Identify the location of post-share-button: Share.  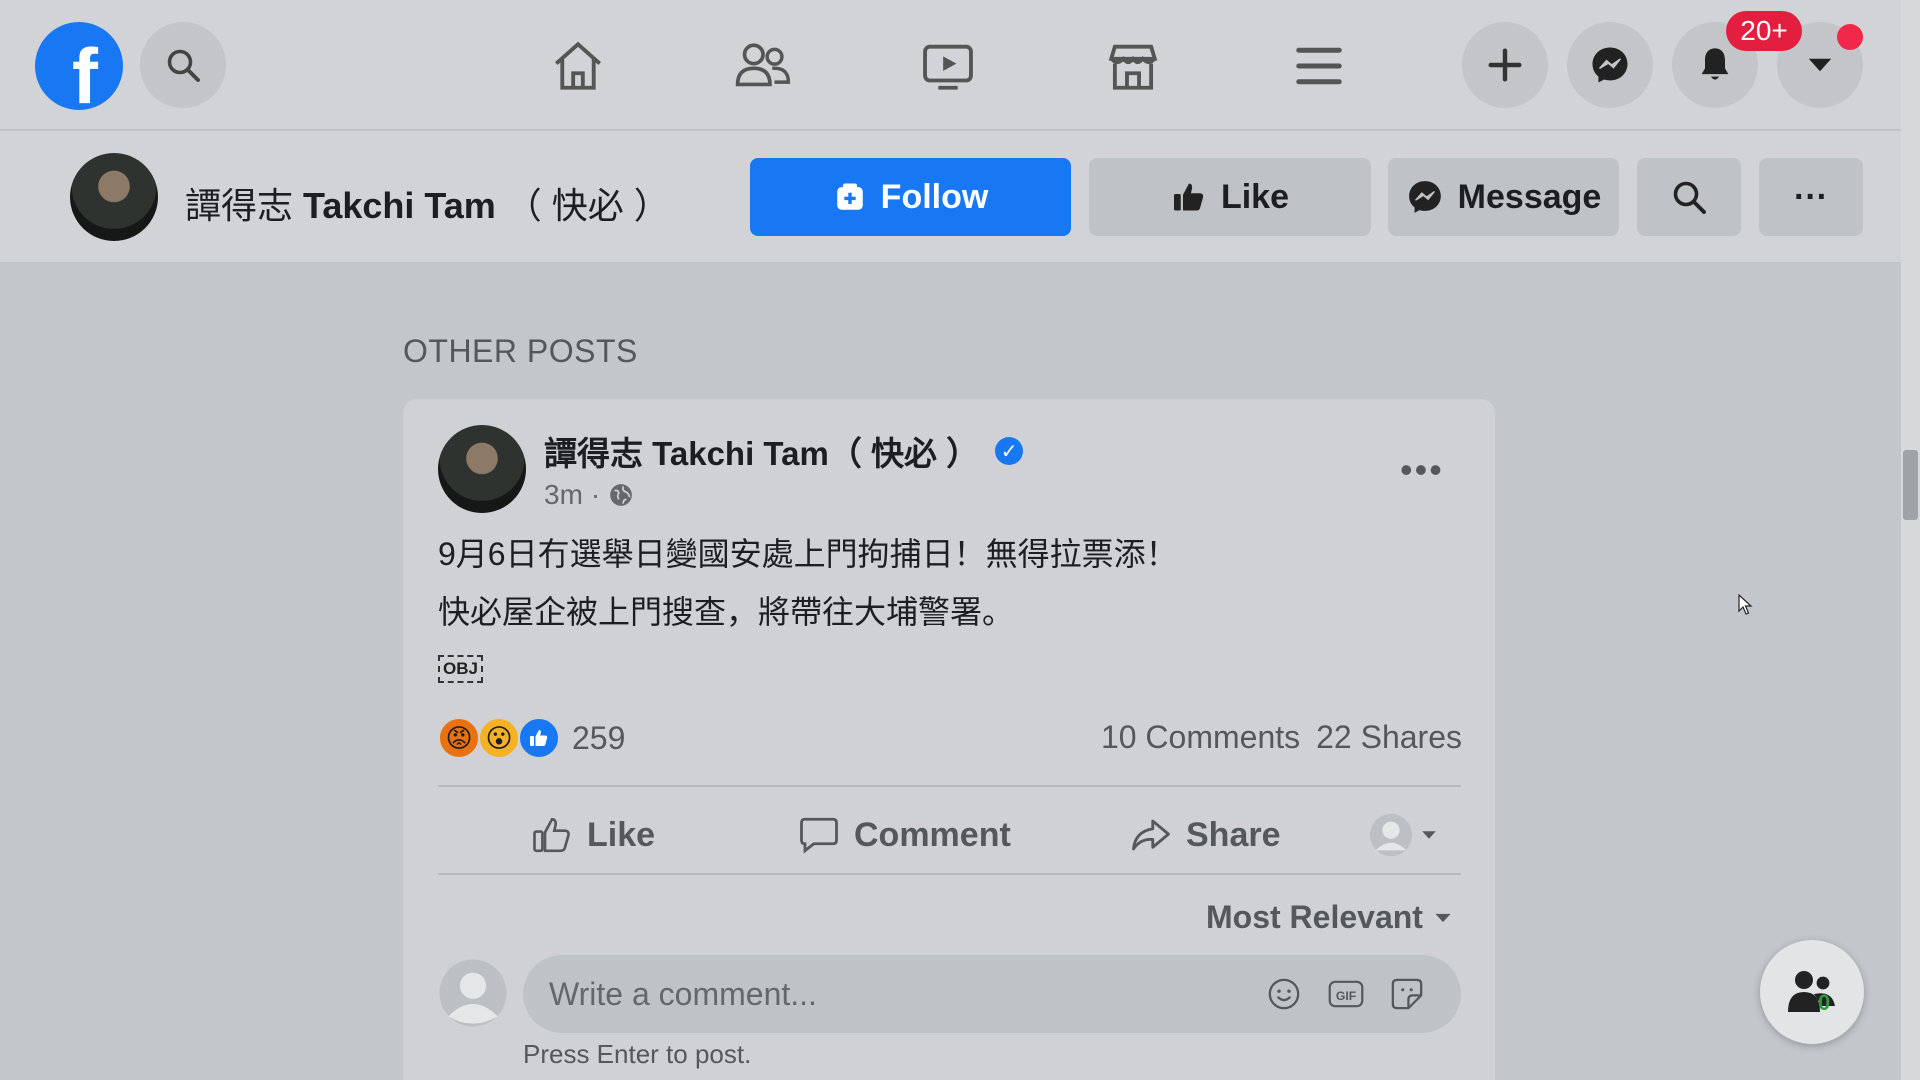
(1205, 835).